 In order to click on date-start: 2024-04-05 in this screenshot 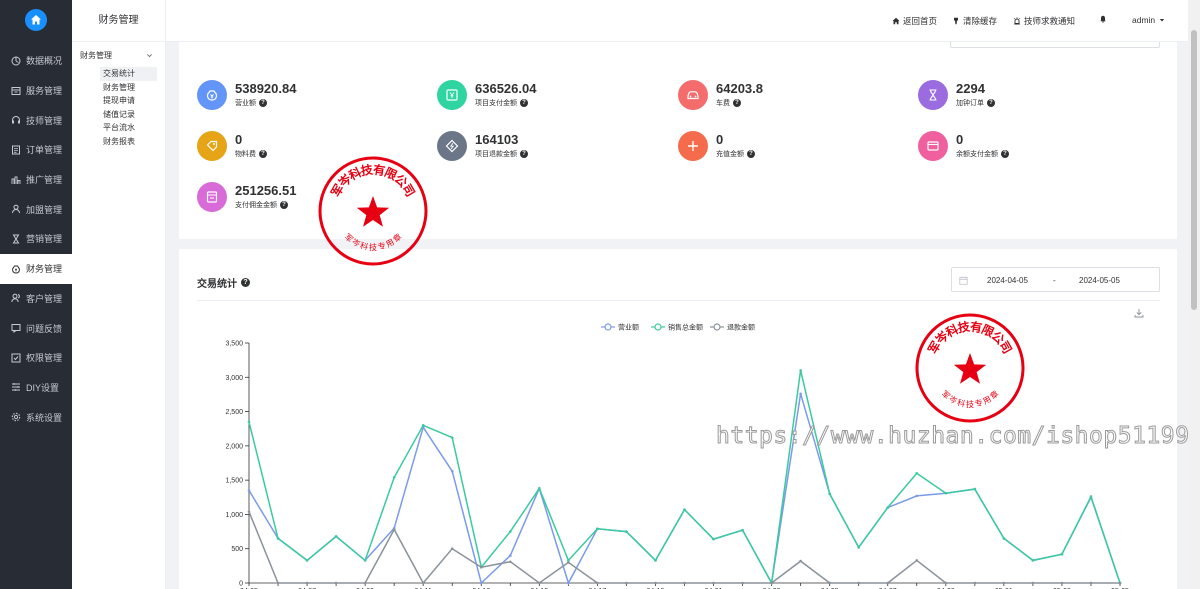, I will do `click(1007, 280)`.